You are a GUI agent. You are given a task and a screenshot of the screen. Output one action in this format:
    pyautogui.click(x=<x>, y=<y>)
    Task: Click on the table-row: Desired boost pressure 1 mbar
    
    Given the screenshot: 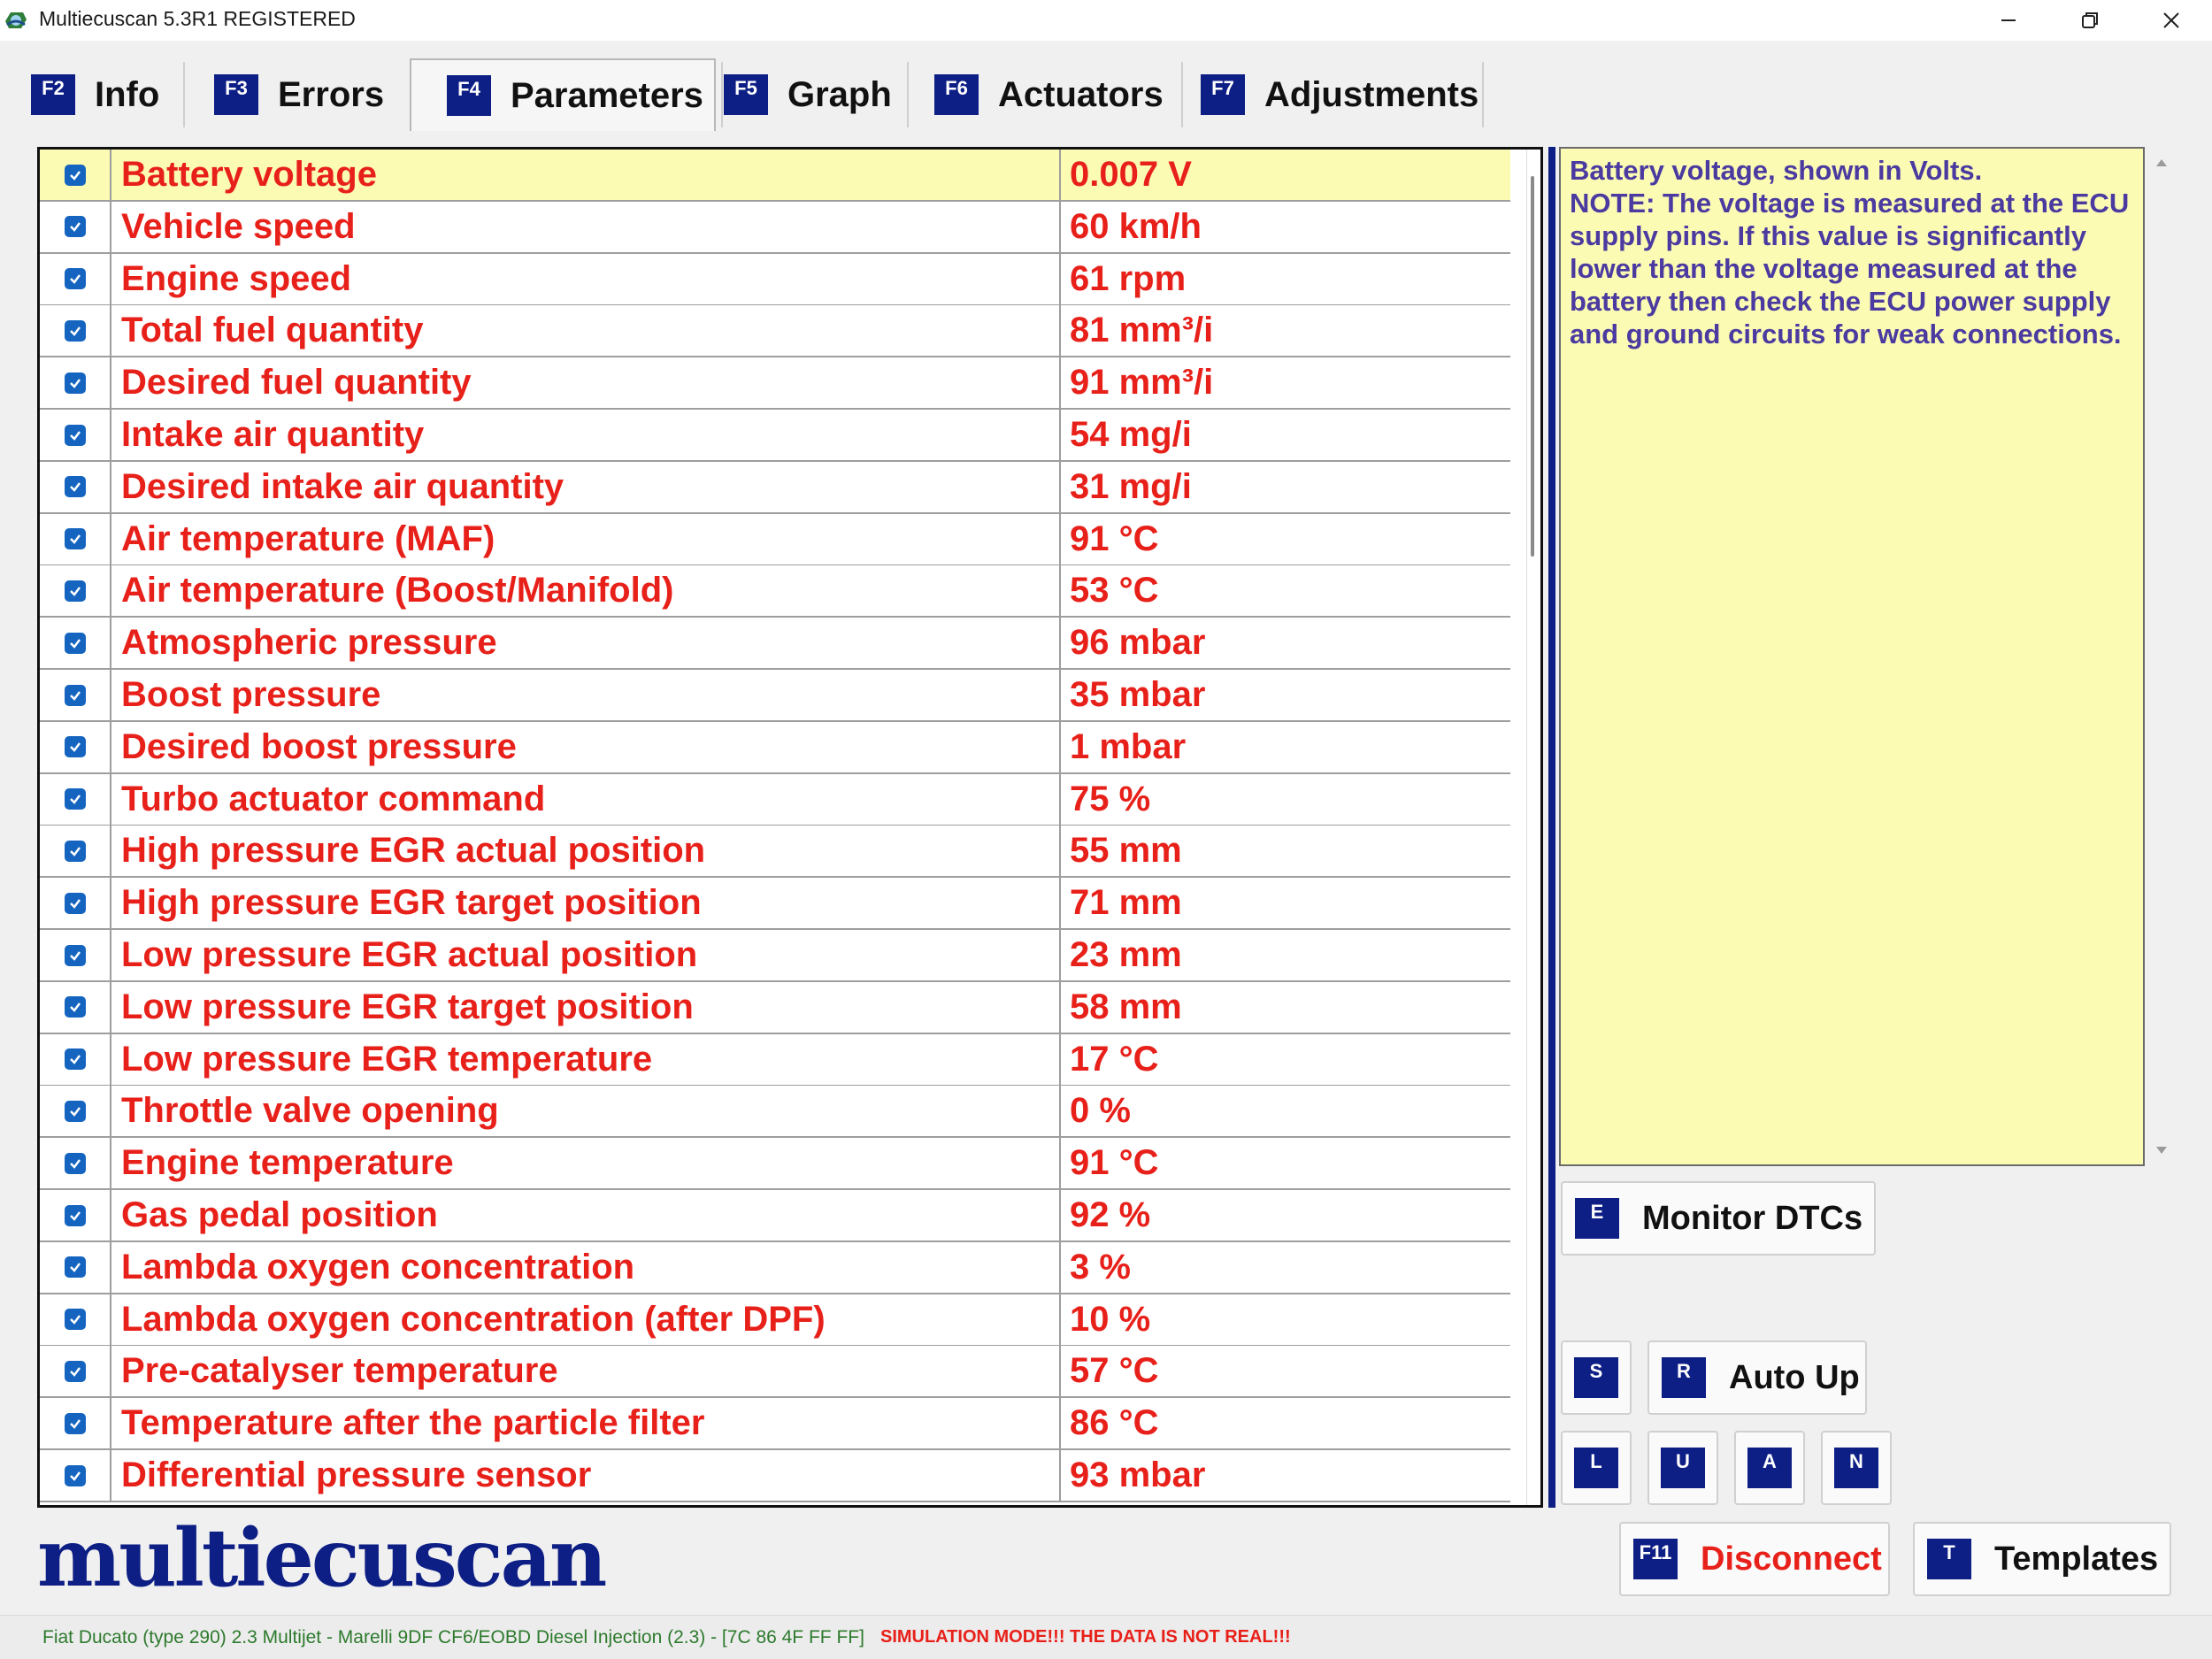 What is the action you would take?
    pyautogui.click(x=775, y=748)
    